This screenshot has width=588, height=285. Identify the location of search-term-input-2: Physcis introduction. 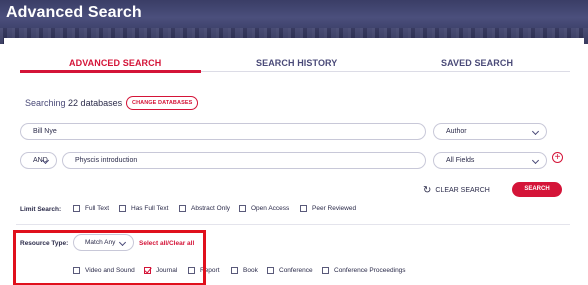
(244, 160).